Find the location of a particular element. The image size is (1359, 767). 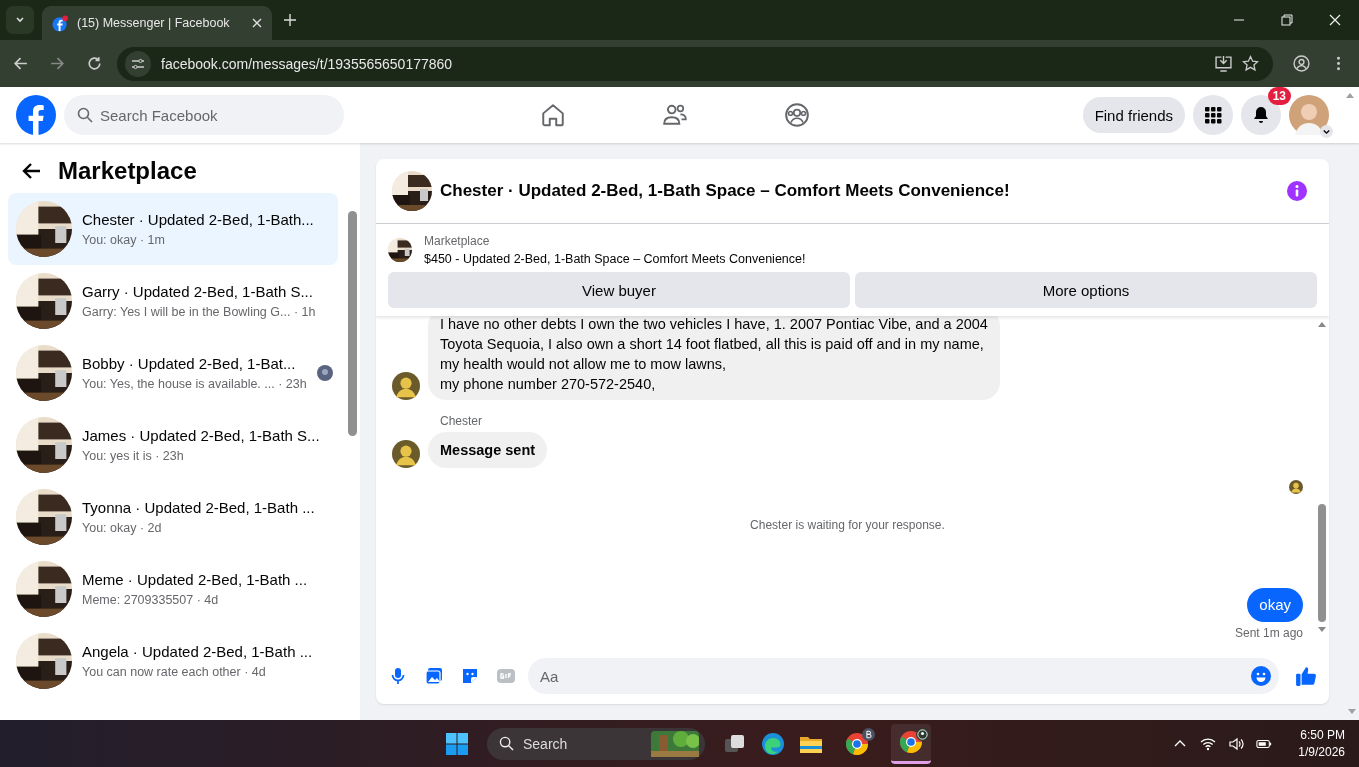

message-status: Sent 1m ago is located at coordinates (1268, 633).